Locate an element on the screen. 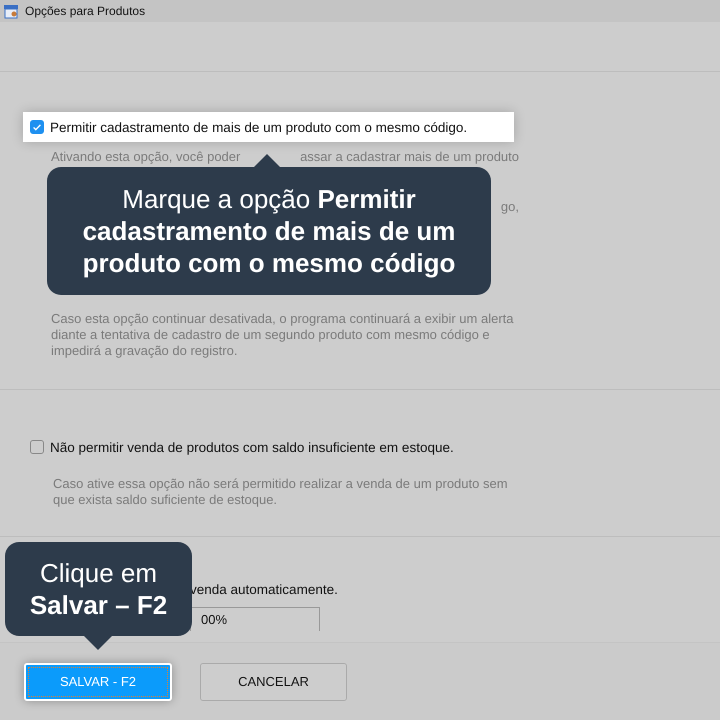 This screenshot has height=720, width=720. option-label: venda automaticamente. is located at coordinates (264, 589).